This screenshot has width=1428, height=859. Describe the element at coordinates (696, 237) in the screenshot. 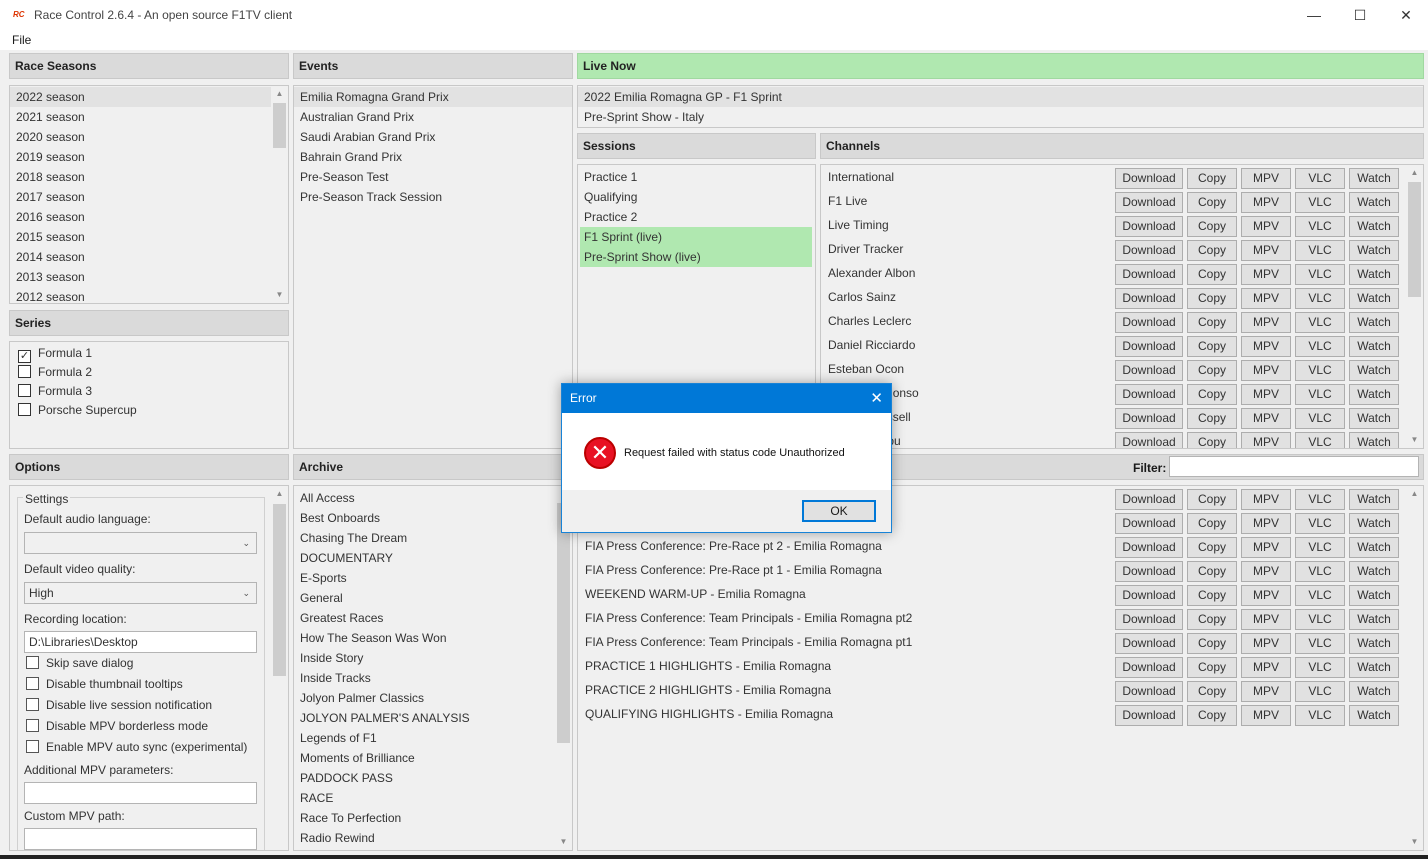

I see `session-item: F1 Sprint (live)` at that location.